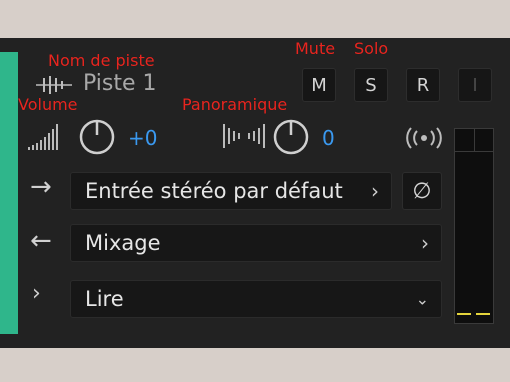 The image size is (510, 382). Describe the element at coordinates (97, 137) in the screenshot. I see `volume-knob` at that location.